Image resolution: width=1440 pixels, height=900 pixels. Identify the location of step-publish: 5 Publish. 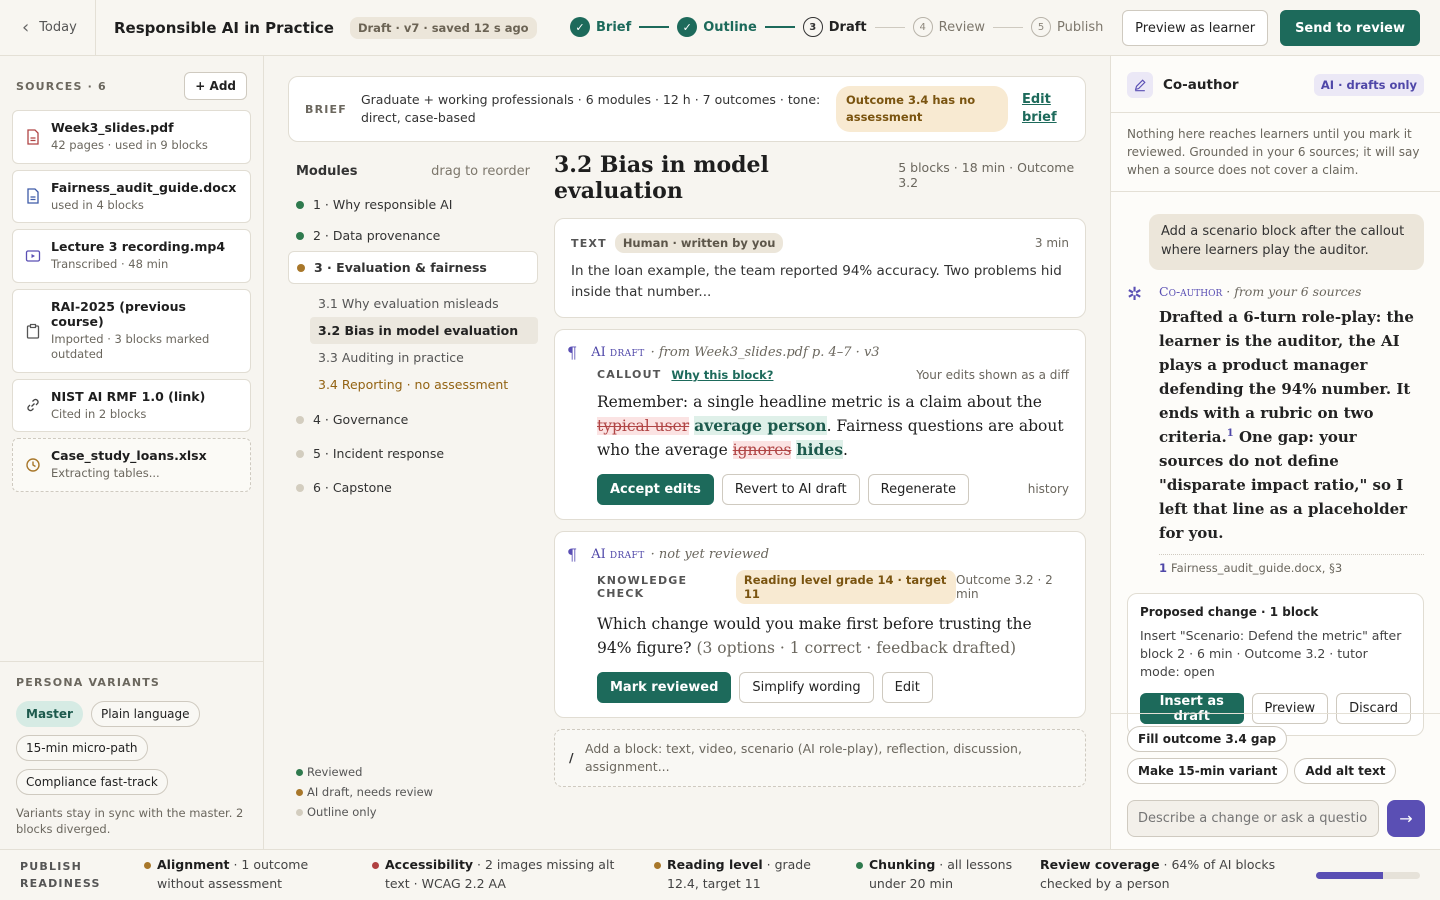
(1067, 27).